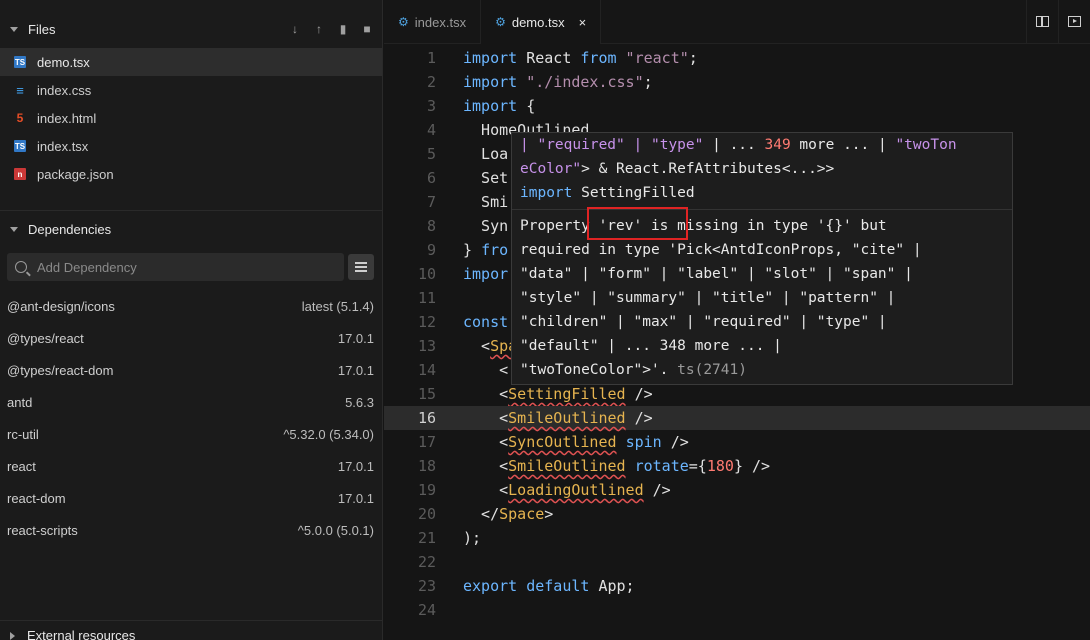  Describe the element at coordinates (486, 370) in the screenshot. I see `code-text: <` at that location.